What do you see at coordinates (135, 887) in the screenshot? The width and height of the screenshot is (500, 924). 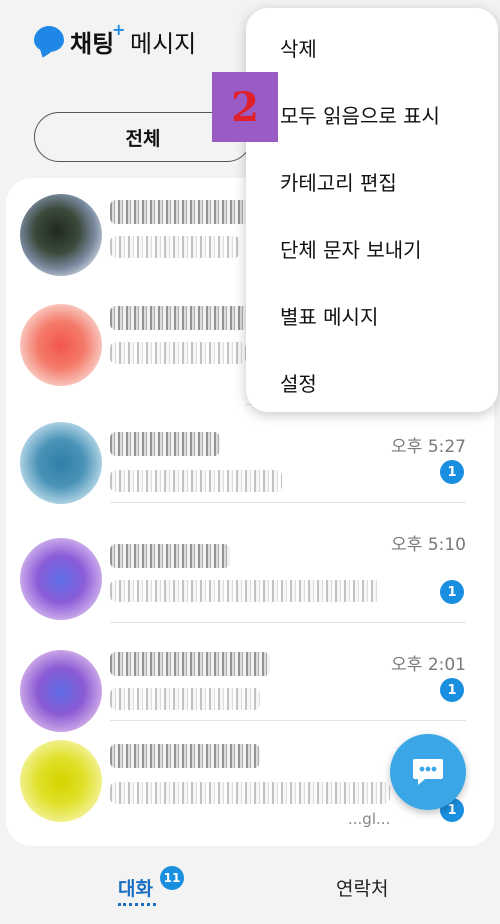 I see `tab-conversations: 대화` at bounding box center [135, 887].